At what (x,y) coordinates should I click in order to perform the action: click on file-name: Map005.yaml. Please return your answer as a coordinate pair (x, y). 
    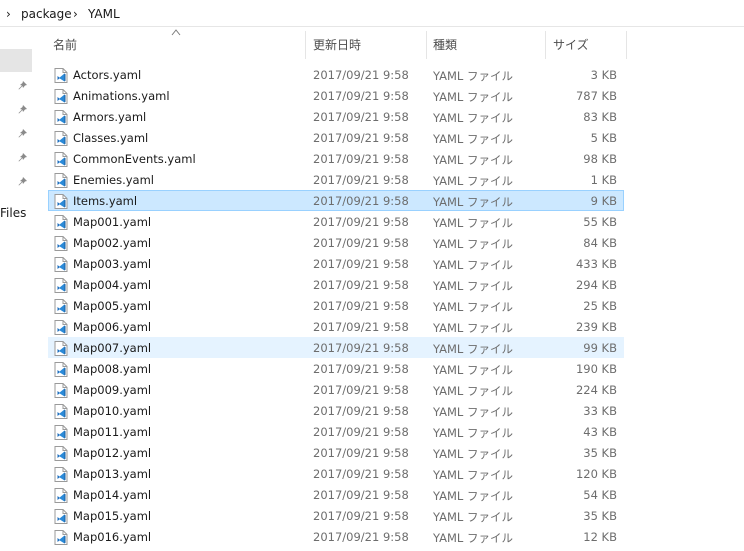
    Looking at the image, I should click on (112, 306).